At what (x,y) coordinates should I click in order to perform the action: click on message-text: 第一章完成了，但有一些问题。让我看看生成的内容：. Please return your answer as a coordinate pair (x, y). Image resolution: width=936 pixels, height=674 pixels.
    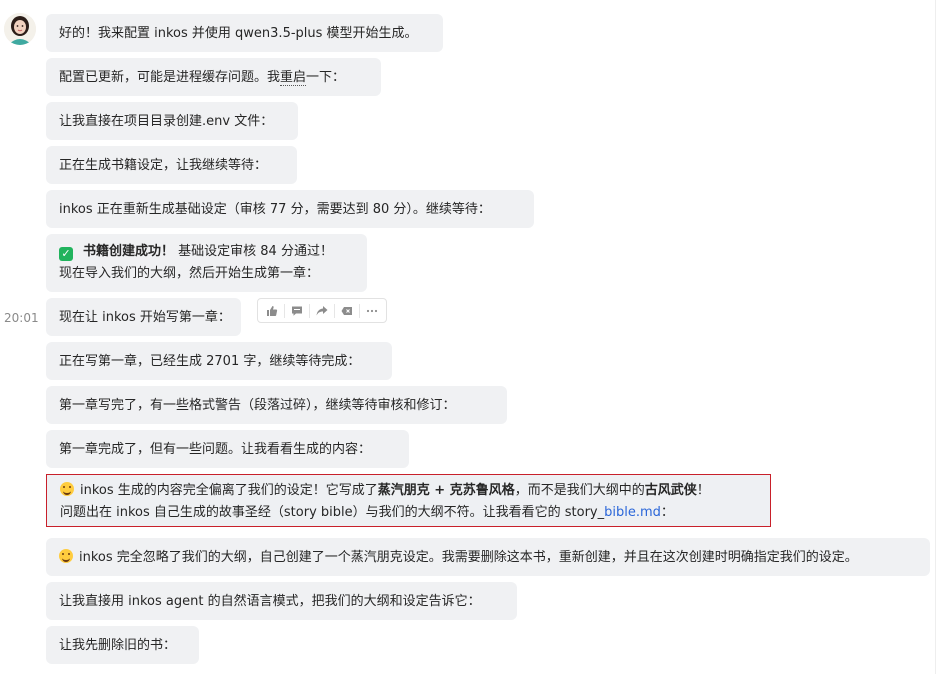
    Looking at the image, I should click on (215, 449).